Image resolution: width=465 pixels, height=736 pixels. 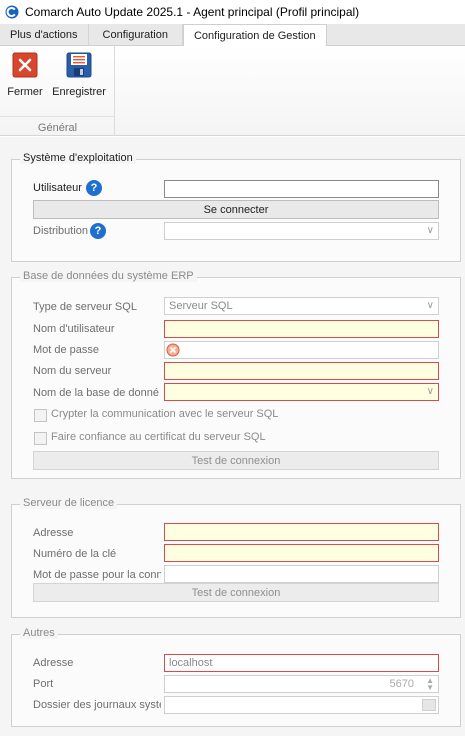 What do you see at coordinates (57, 116) in the screenshot?
I see `ribbon-group-divider` at bounding box center [57, 116].